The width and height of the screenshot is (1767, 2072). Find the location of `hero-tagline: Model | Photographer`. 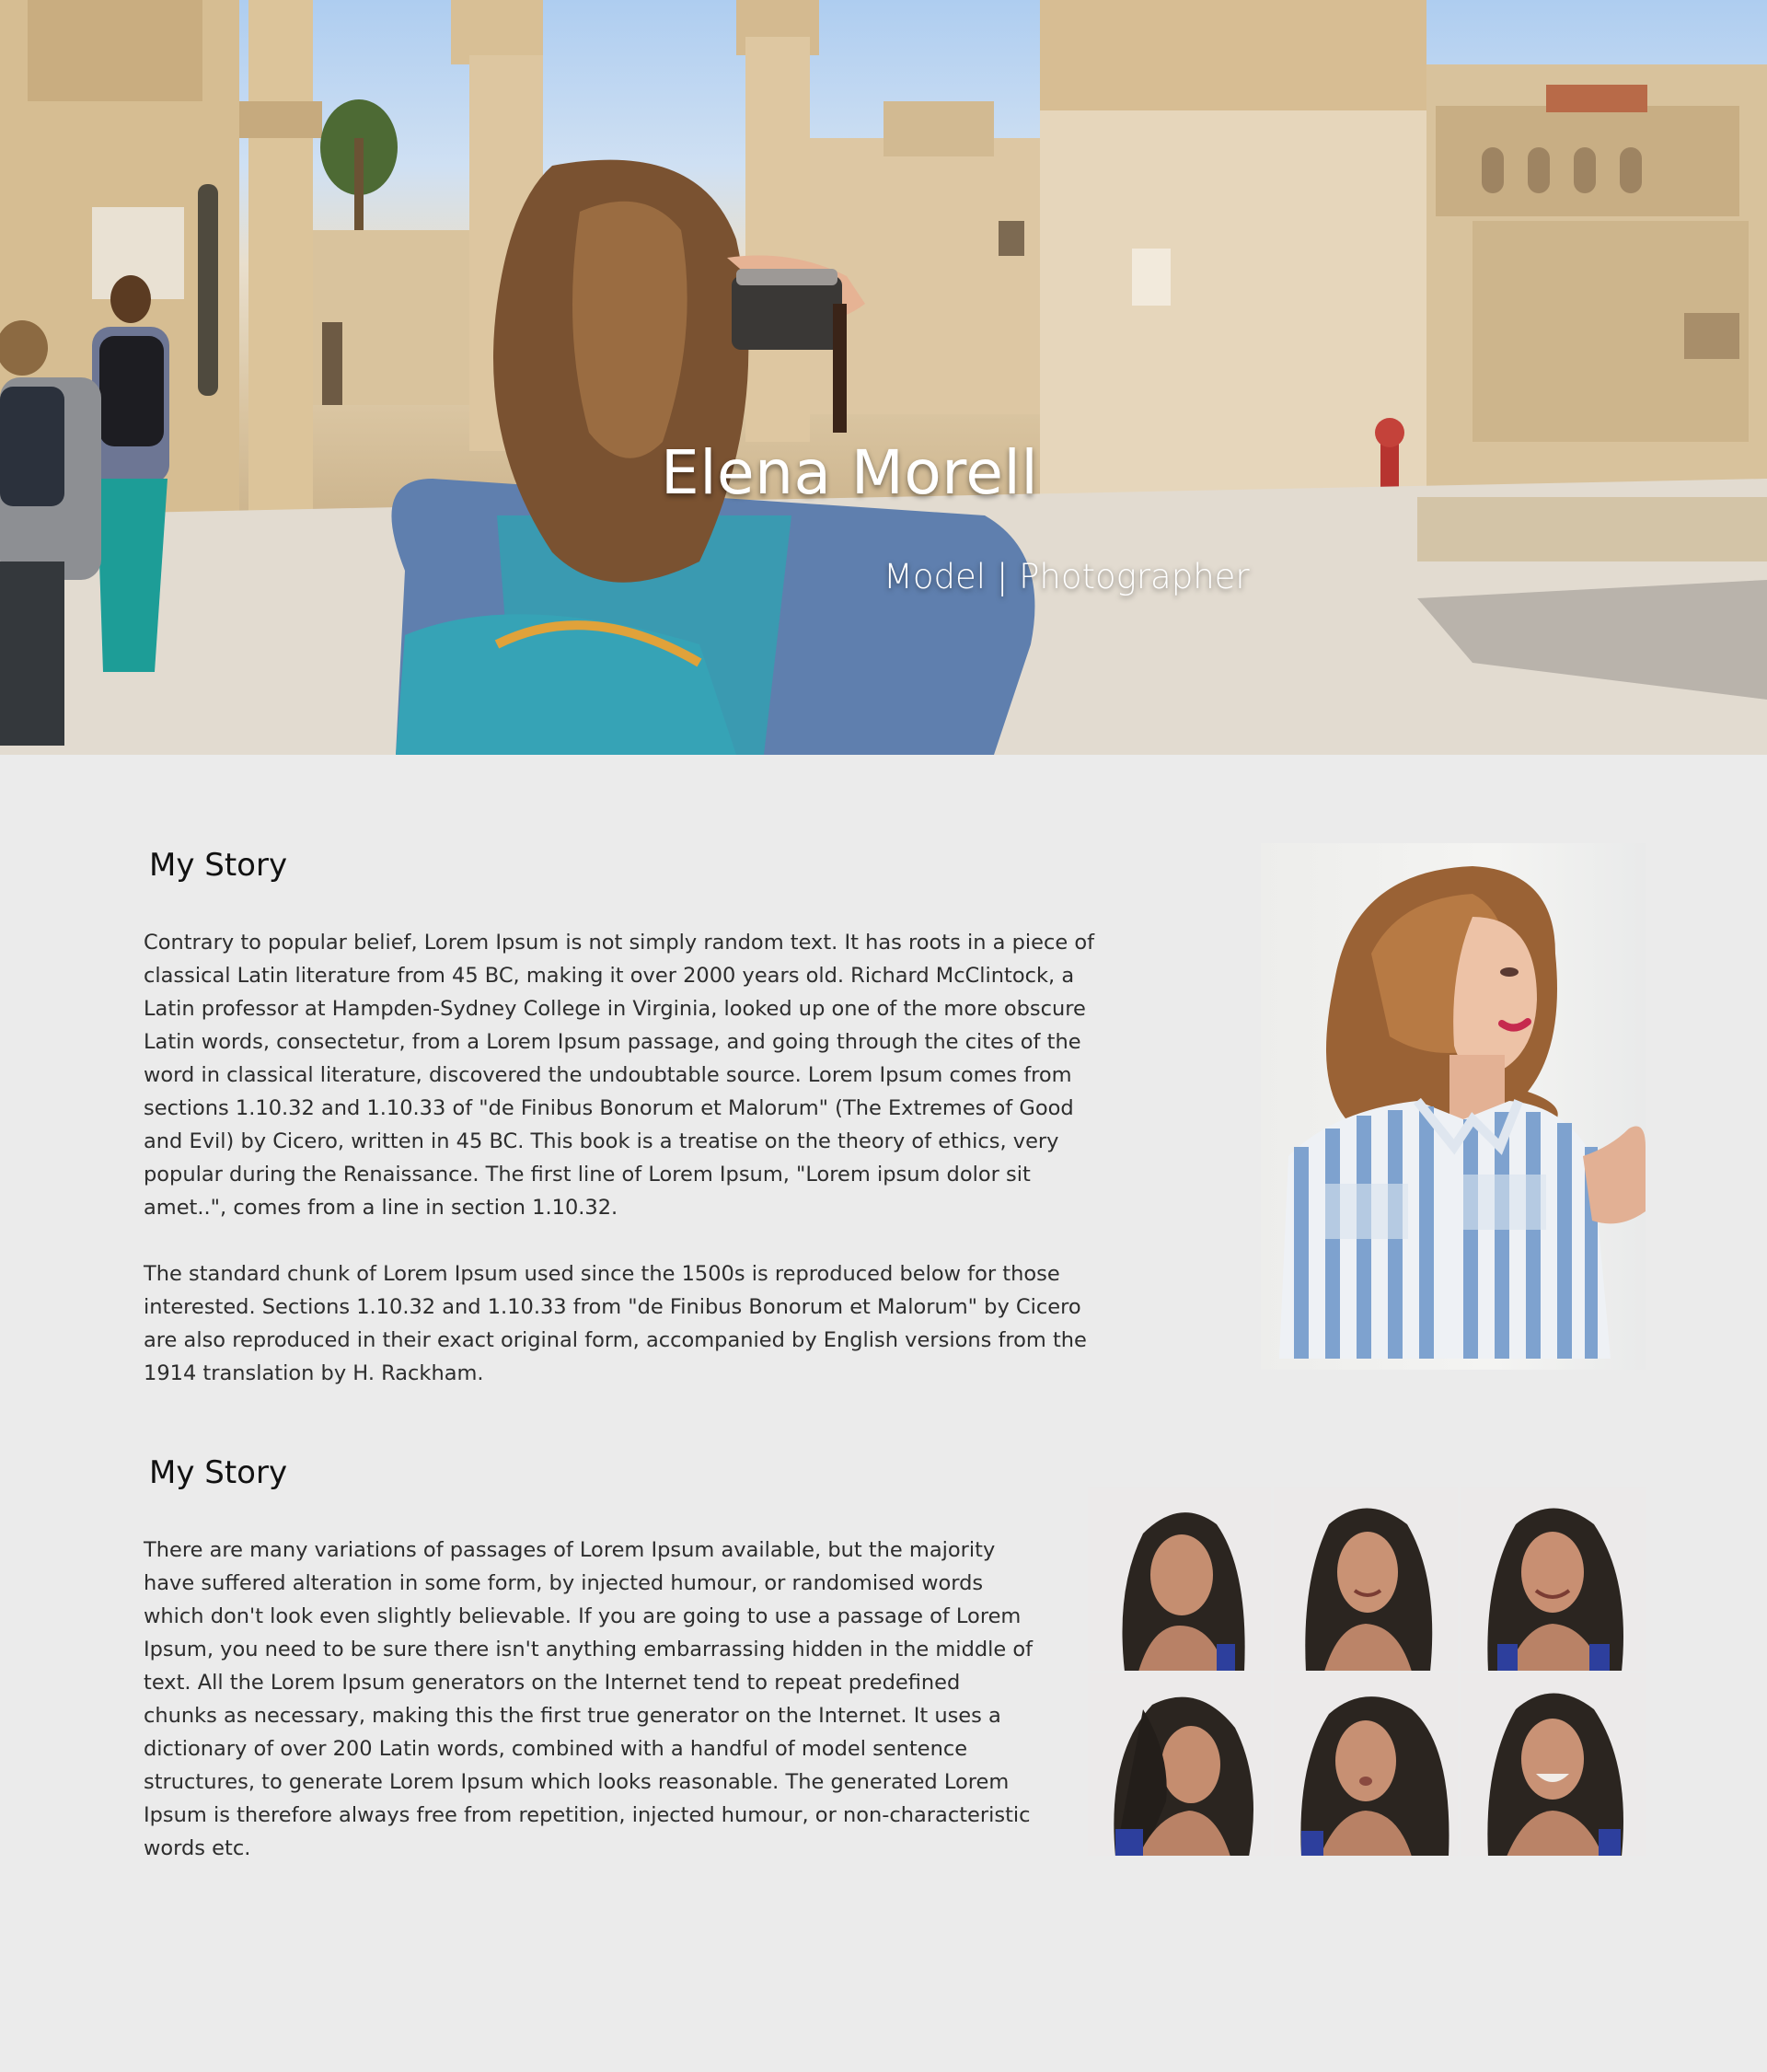

hero-tagline: Model | Photographer is located at coordinates (1067, 576).